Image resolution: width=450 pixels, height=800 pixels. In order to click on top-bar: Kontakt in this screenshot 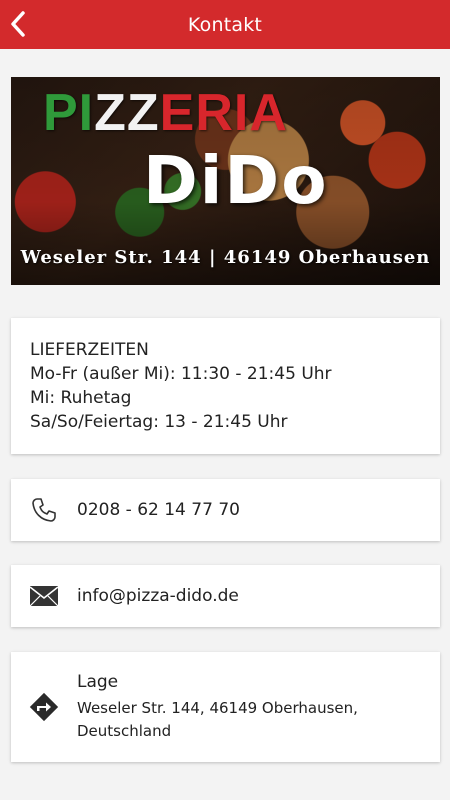, I will do `click(225, 24)`.